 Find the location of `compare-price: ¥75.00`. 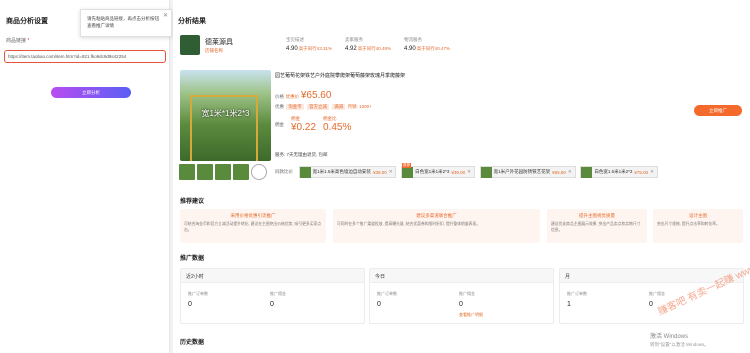

compare-price: ¥75.00 is located at coordinates (641, 172).